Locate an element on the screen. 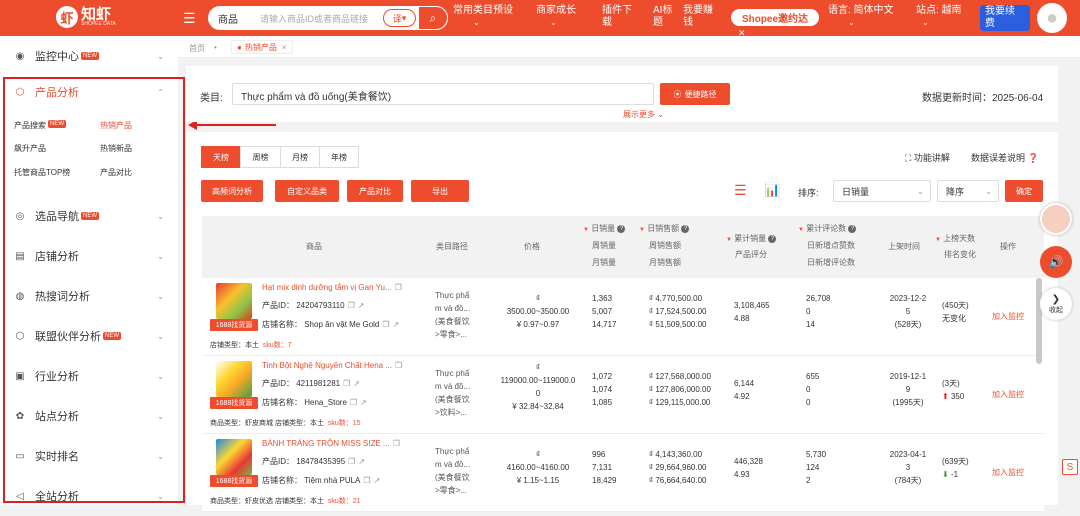 The height and width of the screenshot is (516, 1080). renew-button: 我要续 费 is located at coordinates (1005, 18).